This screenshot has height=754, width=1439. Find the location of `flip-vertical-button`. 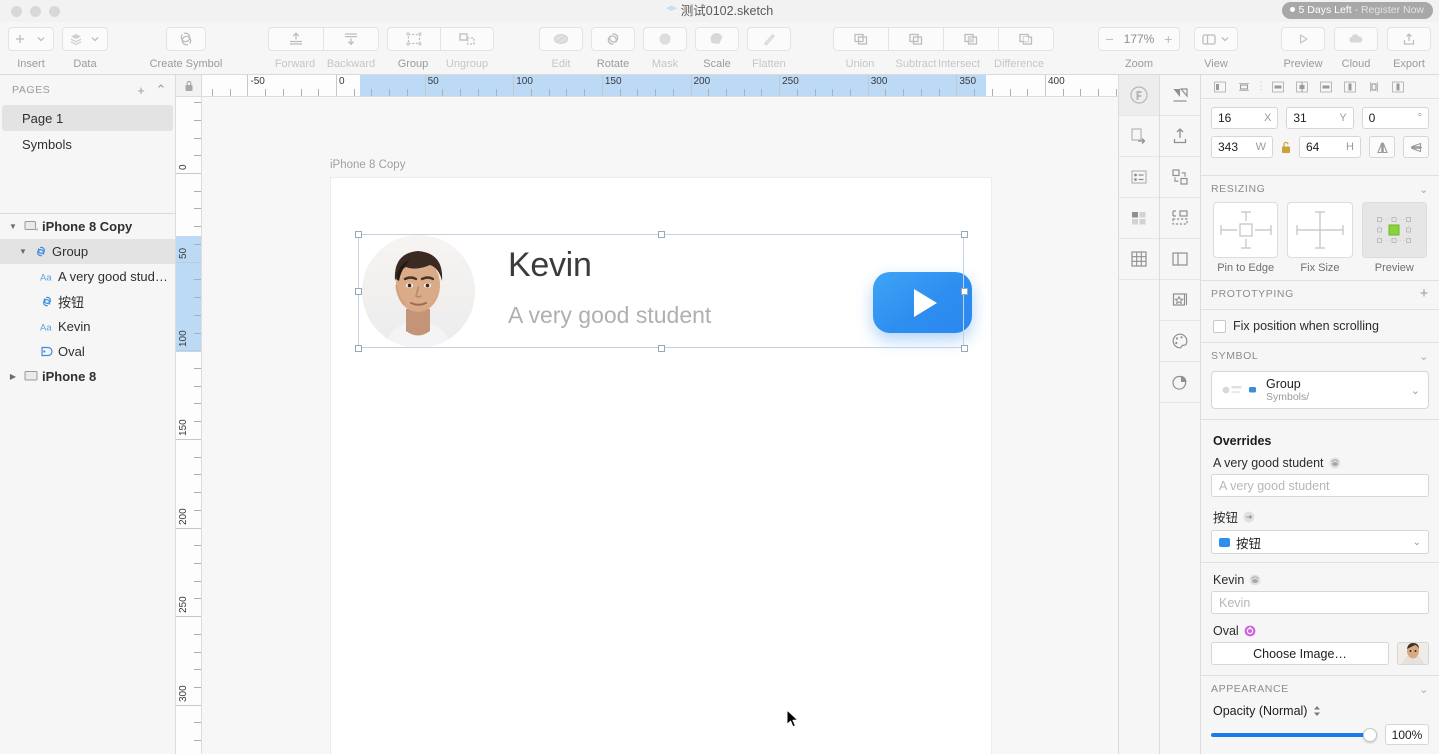

flip-vertical-button is located at coordinates (1416, 147).